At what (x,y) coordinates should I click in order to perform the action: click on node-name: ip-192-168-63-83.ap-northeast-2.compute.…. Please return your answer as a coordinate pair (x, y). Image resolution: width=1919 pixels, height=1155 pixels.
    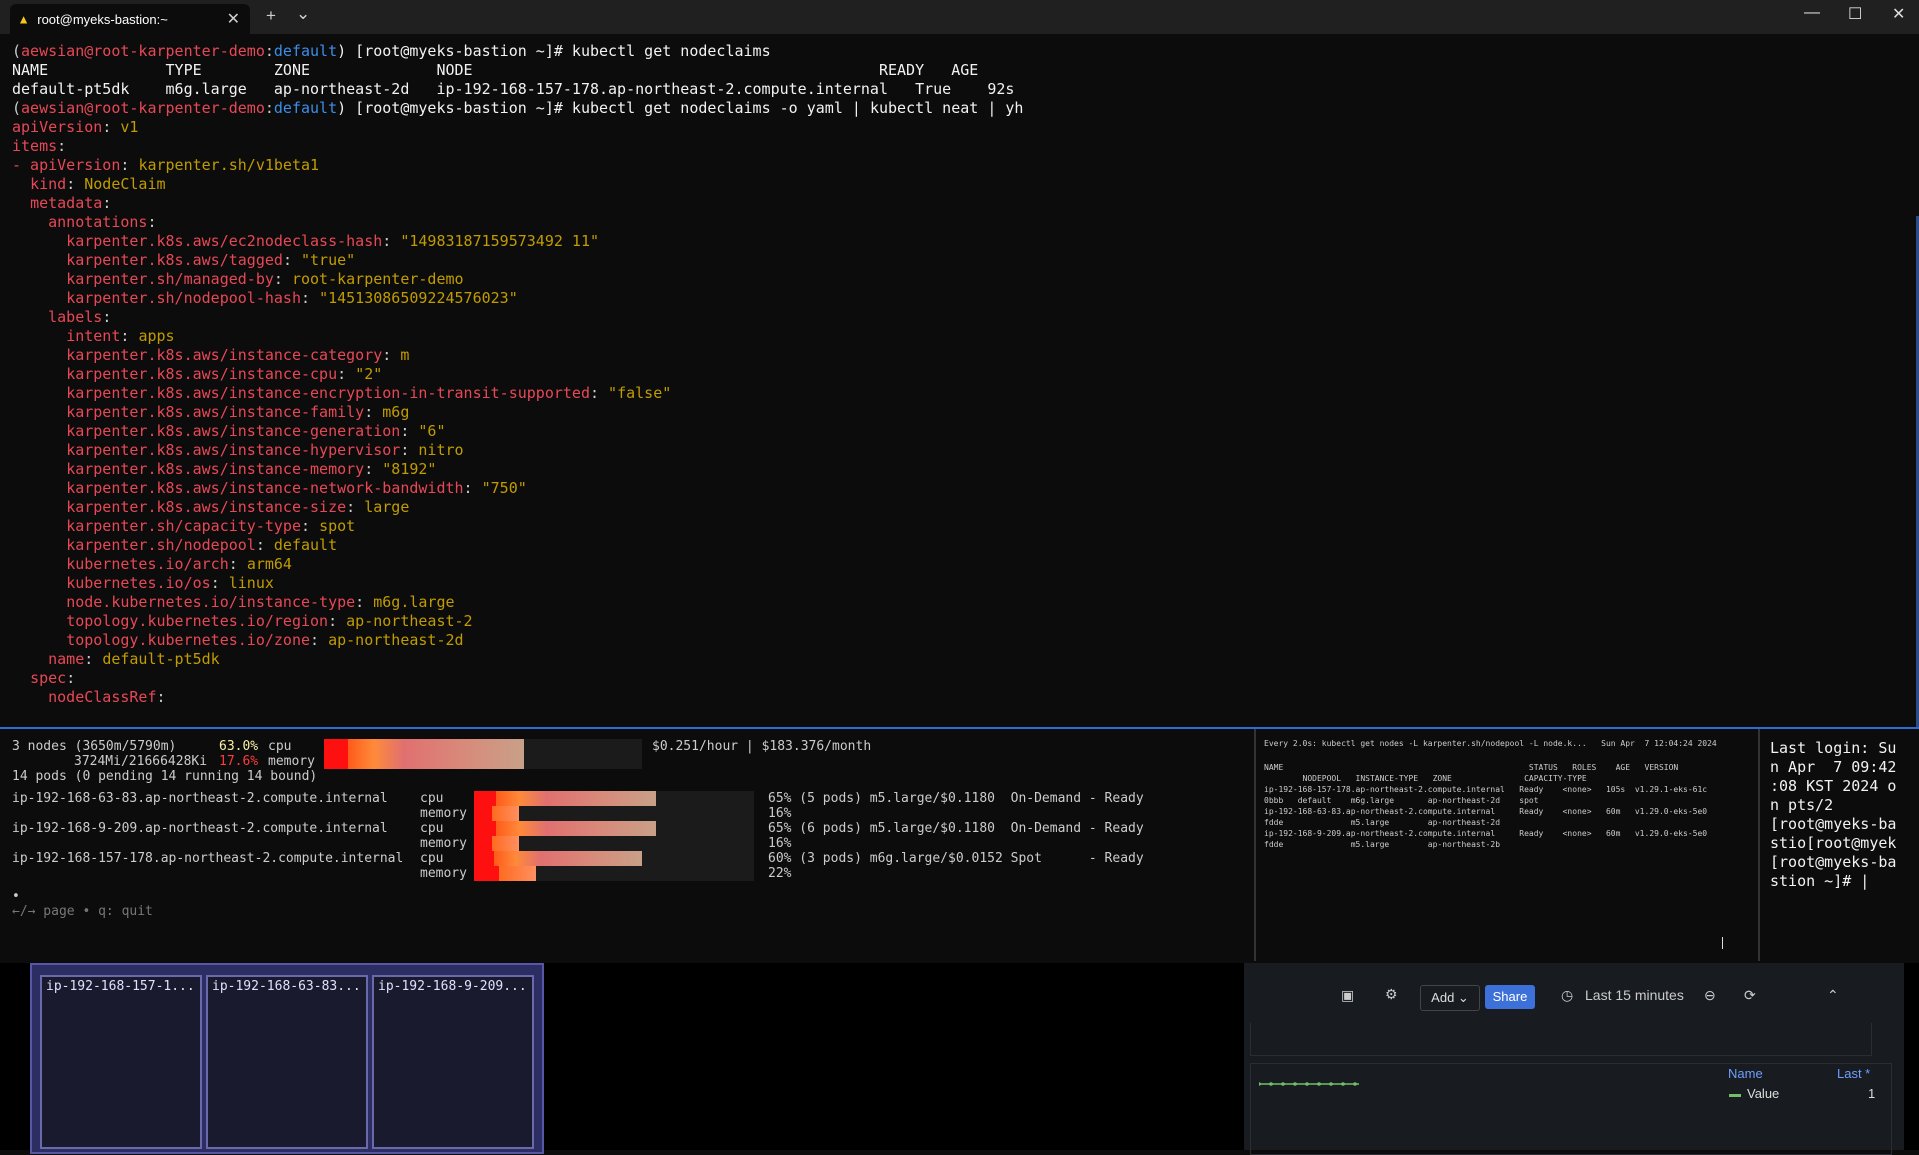
    Looking at the image, I should click on (200, 798).